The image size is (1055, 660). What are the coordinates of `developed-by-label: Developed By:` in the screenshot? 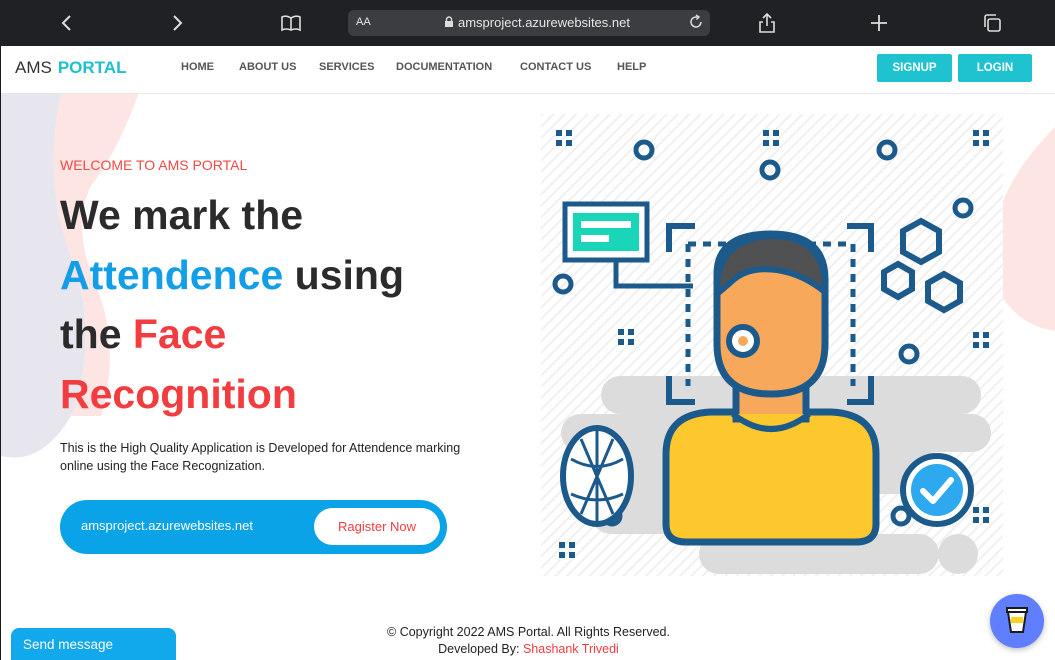 It's located at (479, 649).